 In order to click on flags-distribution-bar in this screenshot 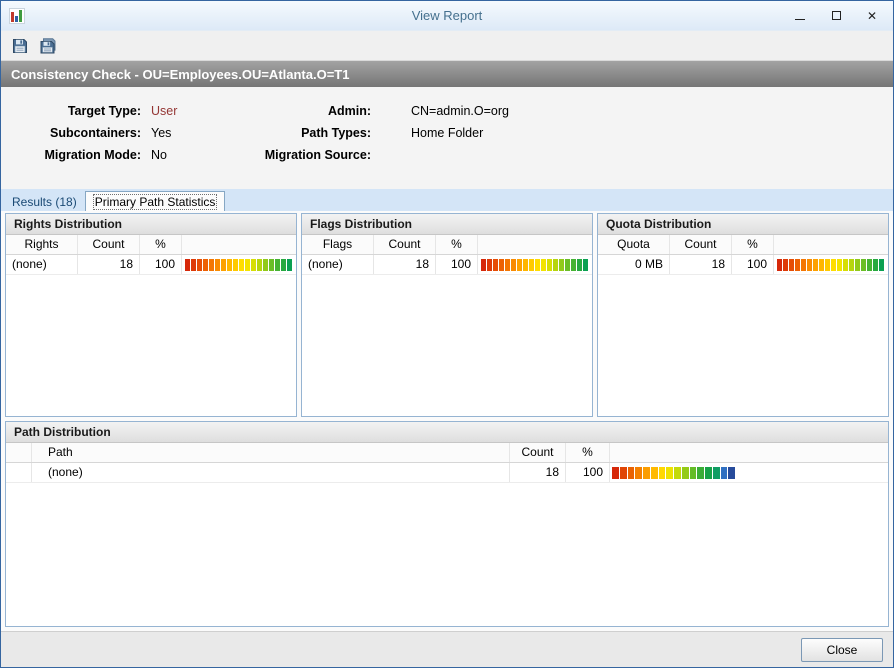, I will do `click(535, 264)`.